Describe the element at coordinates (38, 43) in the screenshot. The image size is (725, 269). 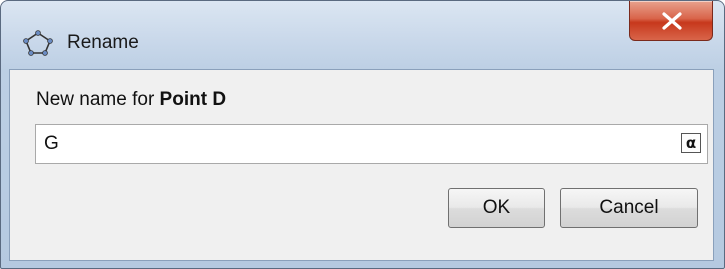
I see `pentagon-outline-icon` at that location.